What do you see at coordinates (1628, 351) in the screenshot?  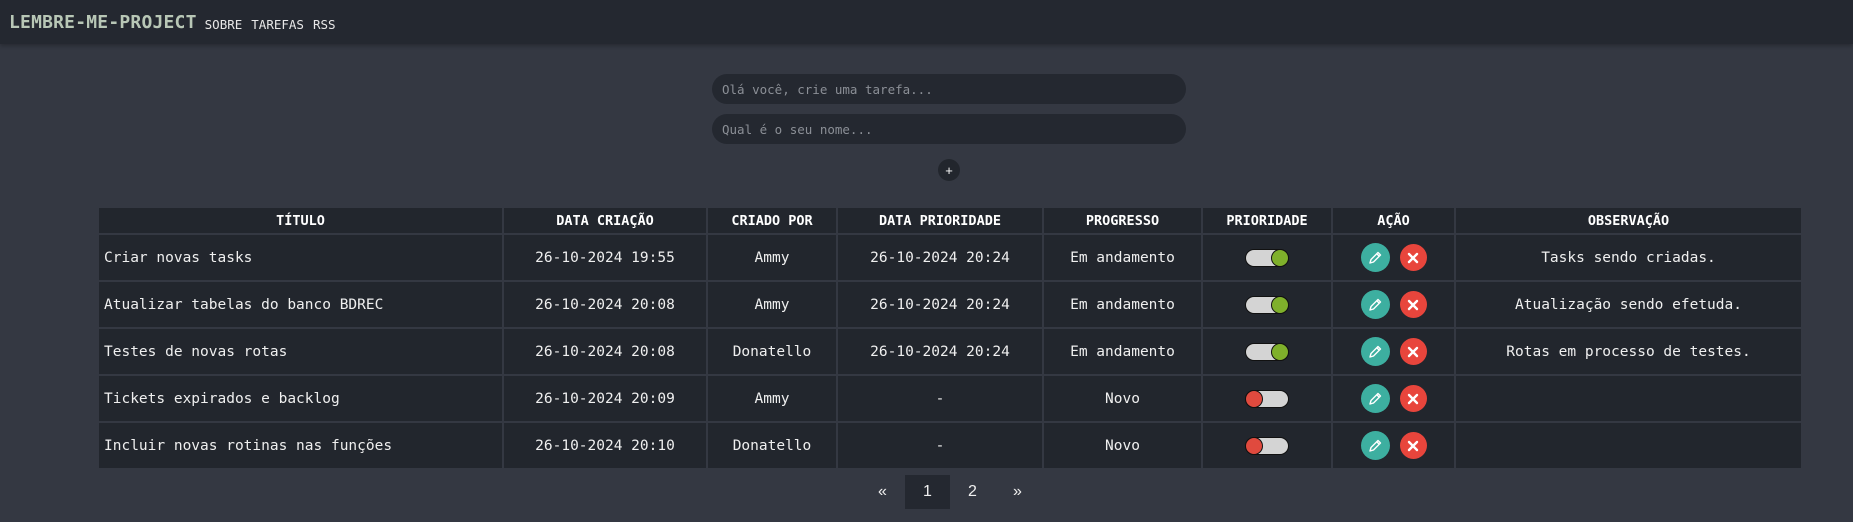 I see `observation: Rotas em processo de testes.` at bounding box center [1628, 351].